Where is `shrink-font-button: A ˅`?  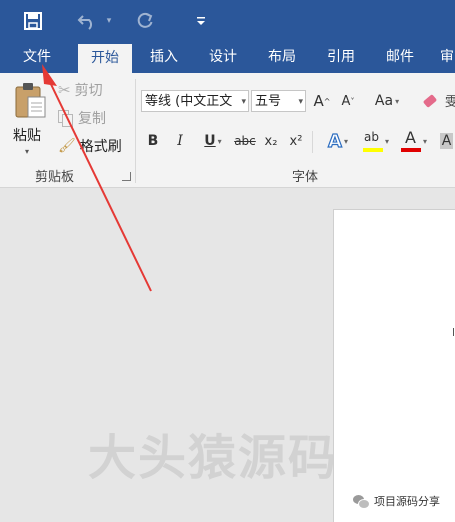 shrink-font-button: A ˅ is located at coordinates (348, 101).